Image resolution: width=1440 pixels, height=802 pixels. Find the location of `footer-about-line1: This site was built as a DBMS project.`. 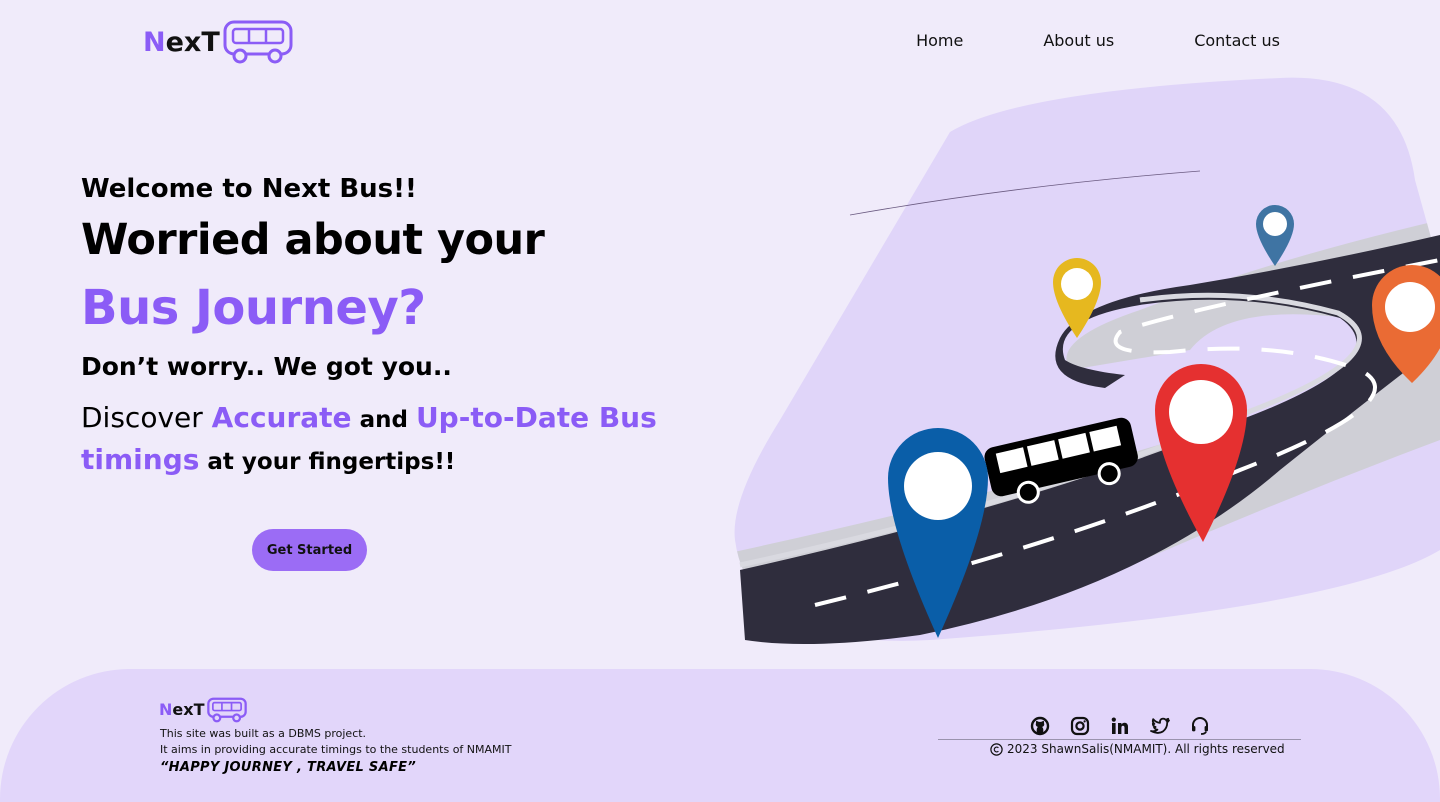

footer-about-line1: This site was built as a DBMS project. is located at coordinates (263, 733).